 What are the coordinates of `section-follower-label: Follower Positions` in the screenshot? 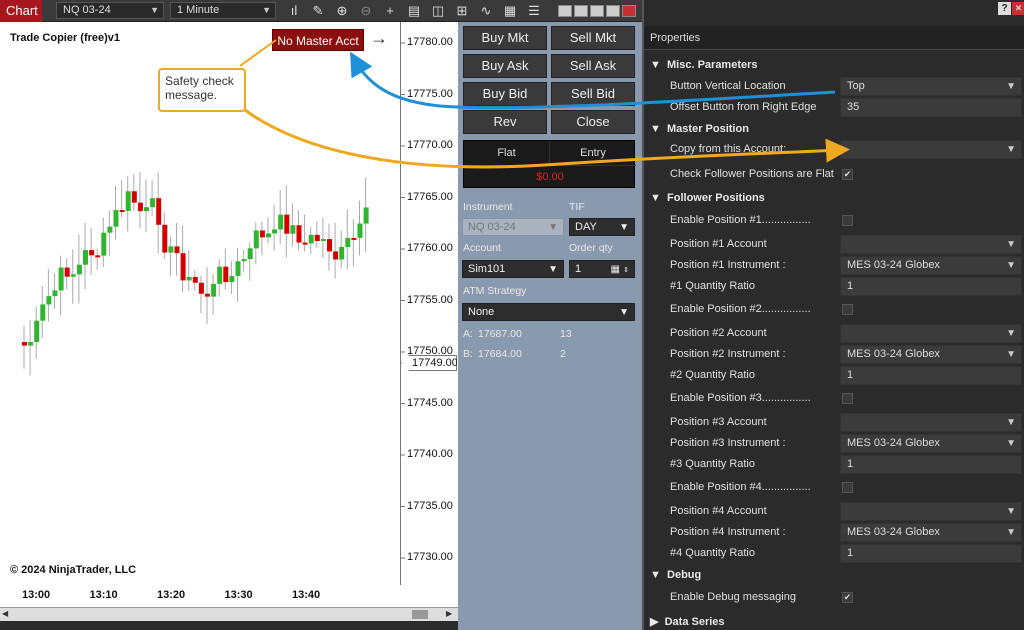 It's located at (716, 198).